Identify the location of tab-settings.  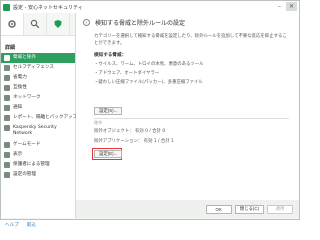
(12, 24).